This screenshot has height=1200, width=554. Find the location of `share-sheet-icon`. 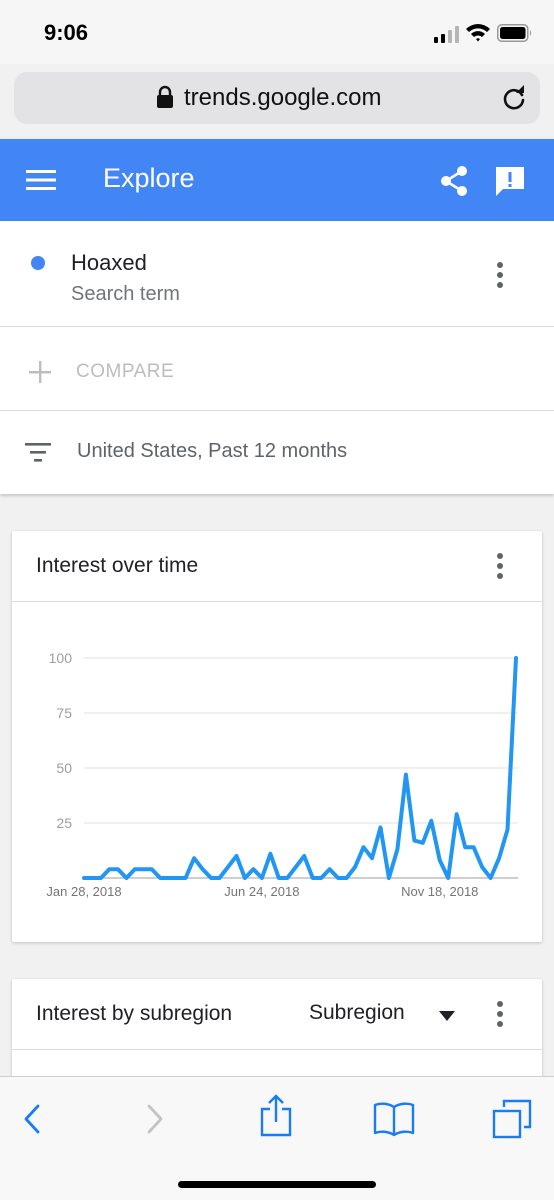

share-sheet-icon is located at coordinates (276, 1115).